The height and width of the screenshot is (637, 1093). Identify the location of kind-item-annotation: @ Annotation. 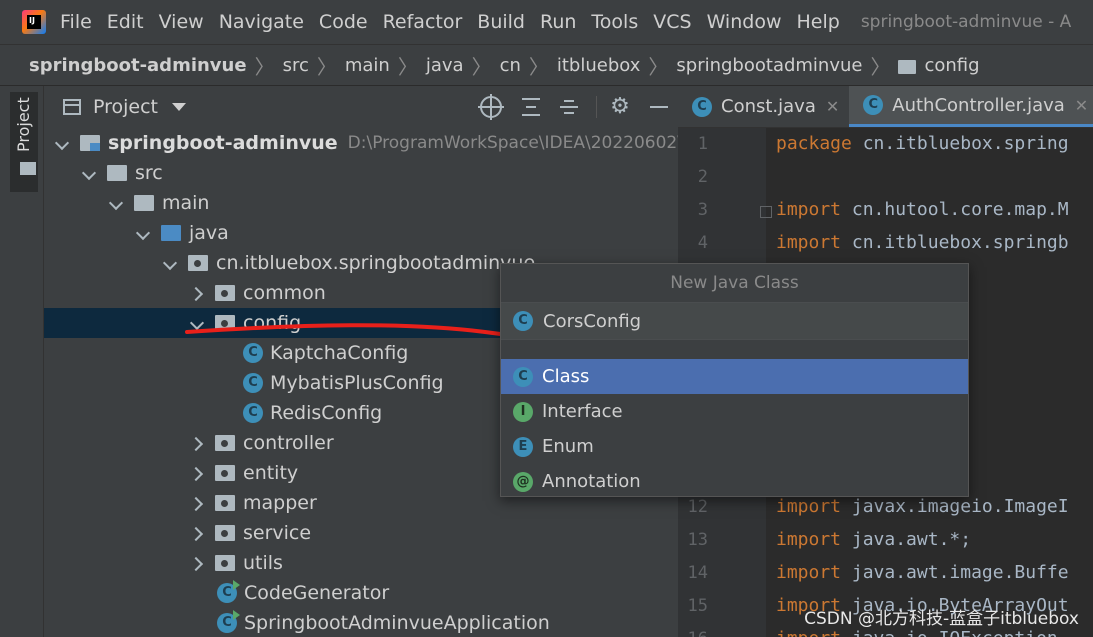
(734, 481).